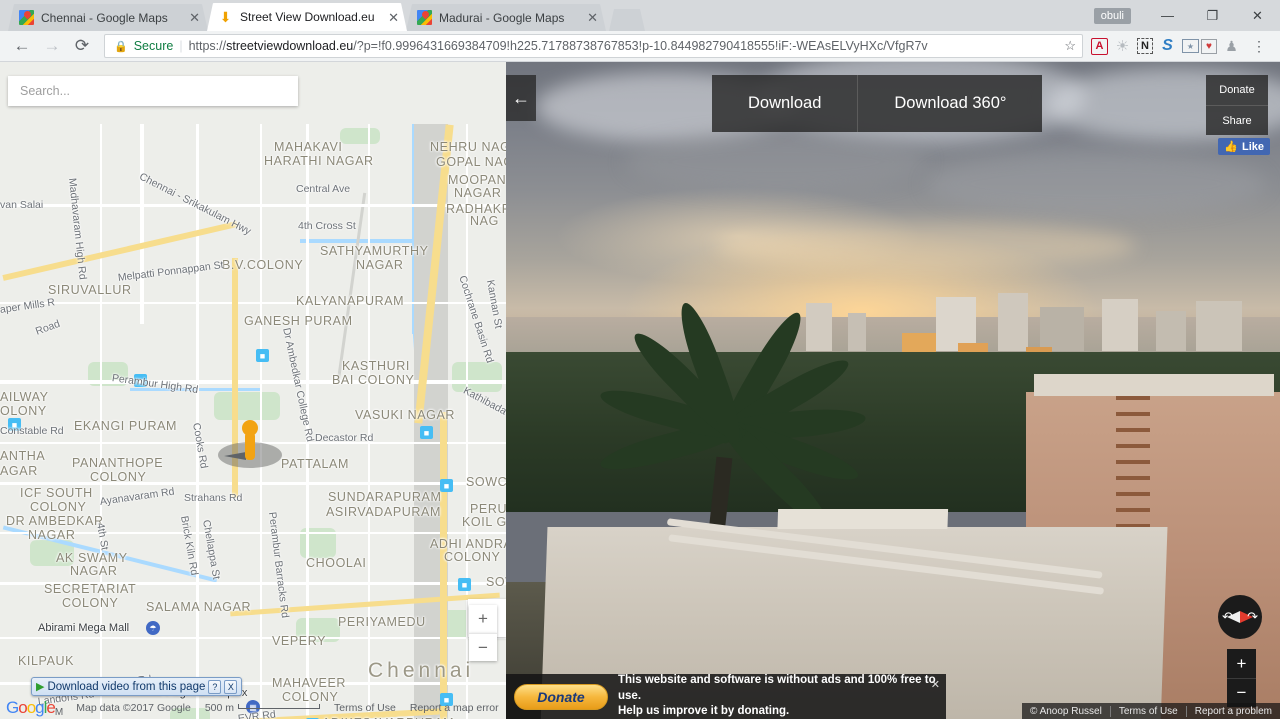  Describe the element at coordinates (1231, 147) in the screenshot. I see `thumbs-up-icon: 👍` at that location.